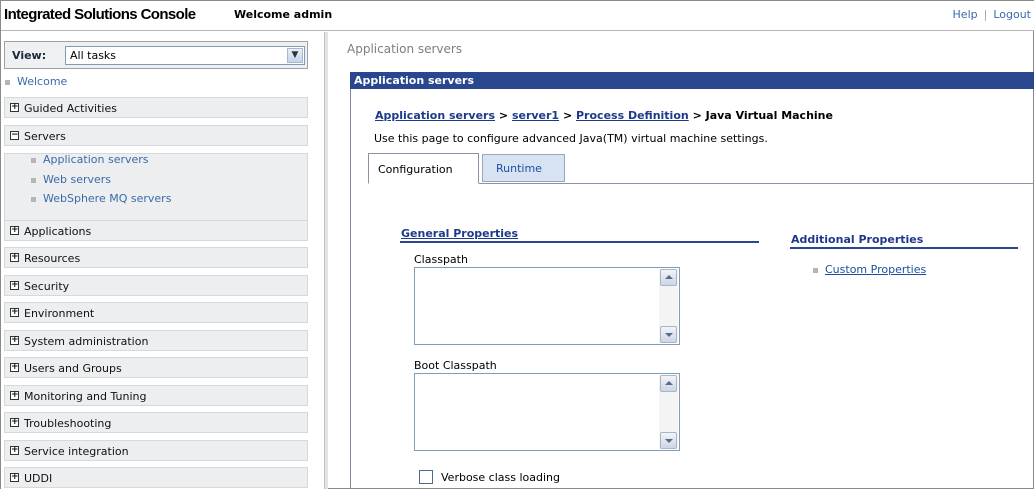  I want to click on nav-group-security: + Security, so click(156, 285).